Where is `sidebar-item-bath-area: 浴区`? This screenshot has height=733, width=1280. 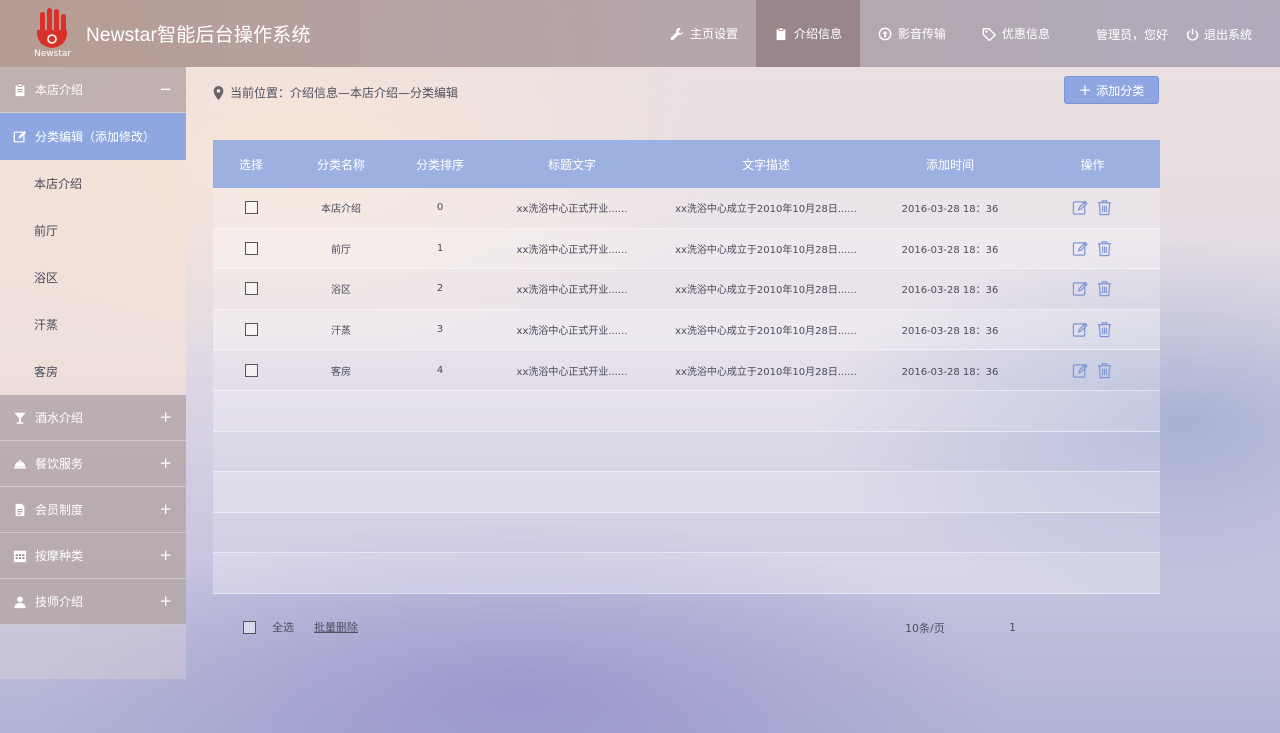
sidebar-item-bath-area: 浴区 is located at coordinates (93, 277).